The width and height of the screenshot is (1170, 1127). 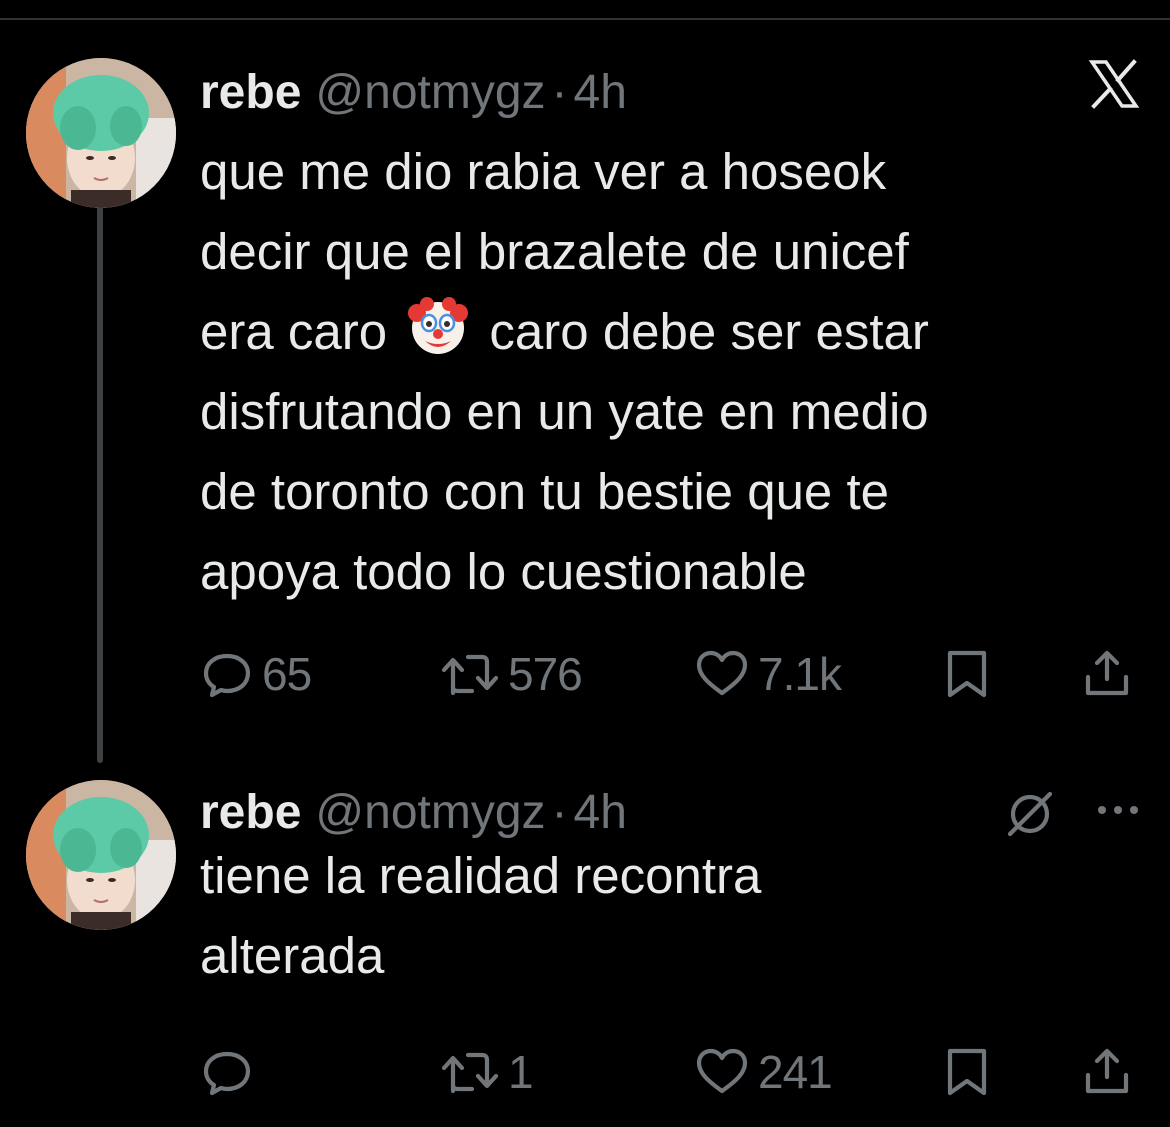 I want to click on top-divider, so click(x=585, y=19).